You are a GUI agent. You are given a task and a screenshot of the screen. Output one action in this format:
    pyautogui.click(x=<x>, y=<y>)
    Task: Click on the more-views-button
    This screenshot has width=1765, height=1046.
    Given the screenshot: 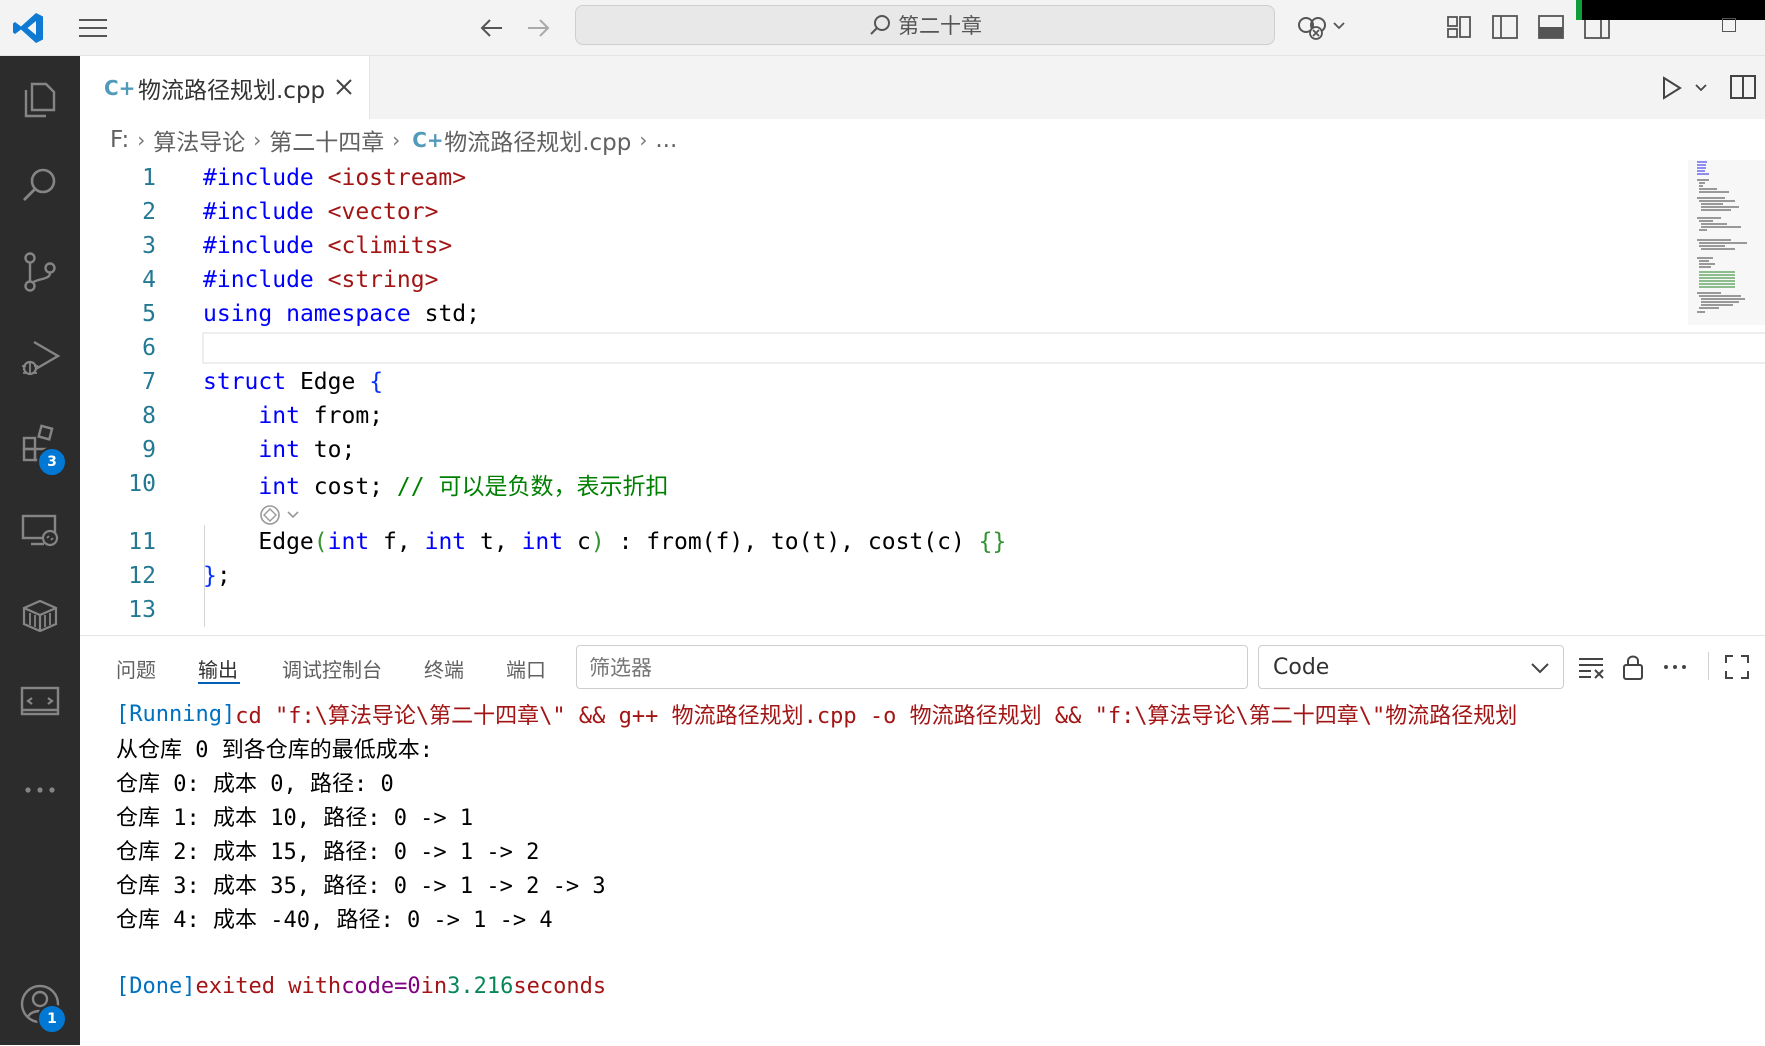 What is the action you would take?
    pyautogui.click(x=40, y=790)
    